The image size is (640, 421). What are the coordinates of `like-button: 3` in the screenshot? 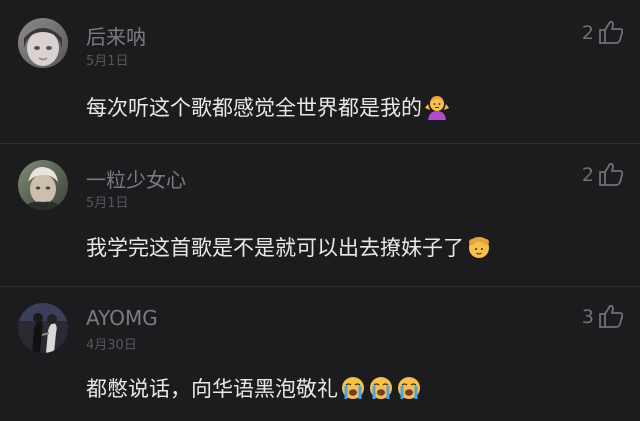 It's located at (603, 316).